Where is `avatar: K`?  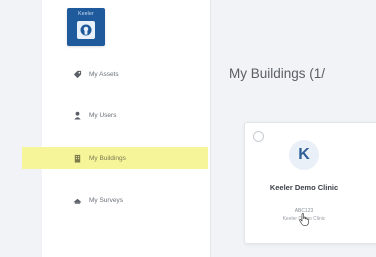
avatar: K is located at coordinates (304, 155).